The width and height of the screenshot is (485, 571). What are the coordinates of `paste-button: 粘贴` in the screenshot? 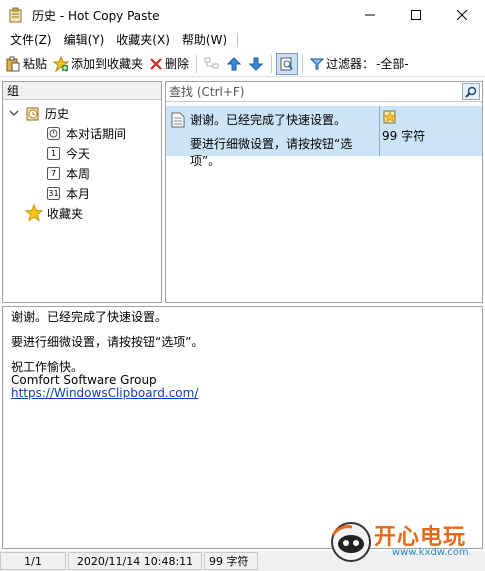 It's located at (26, 64).